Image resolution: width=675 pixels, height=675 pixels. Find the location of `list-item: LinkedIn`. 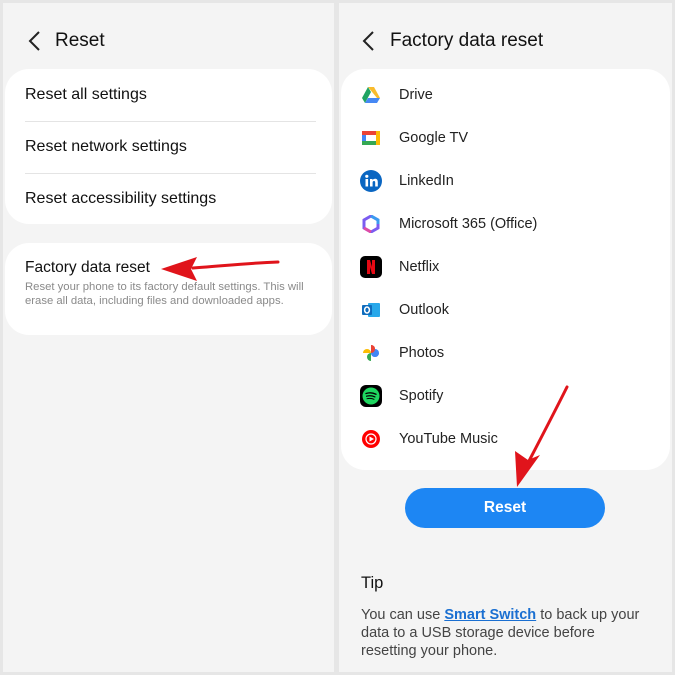

list-item: LinkedIn is located at coordinates (509, 181).